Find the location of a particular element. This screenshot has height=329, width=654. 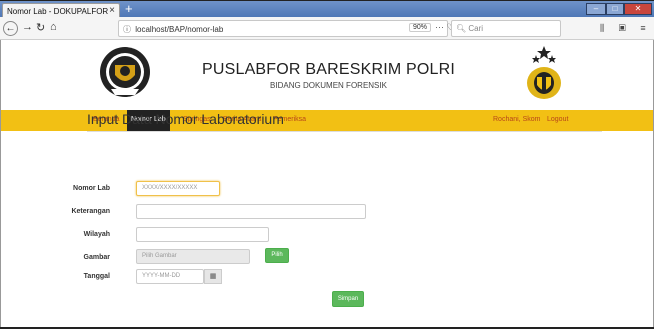

simpan-button: Simpan is located at coordinates (348, 299).